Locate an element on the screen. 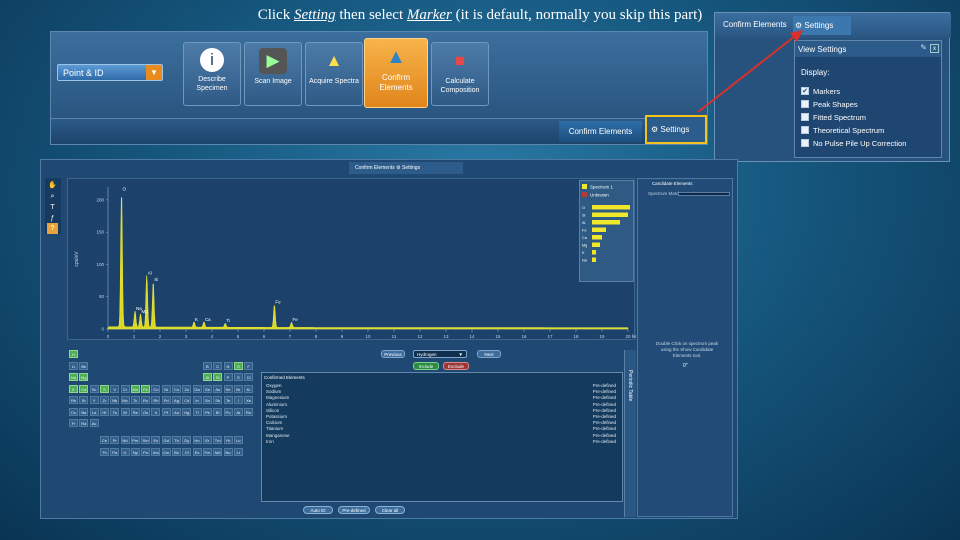 Image resolution: width=960 pixels, height=540 pixels. element-la: La is located at coordinates (94, 411).